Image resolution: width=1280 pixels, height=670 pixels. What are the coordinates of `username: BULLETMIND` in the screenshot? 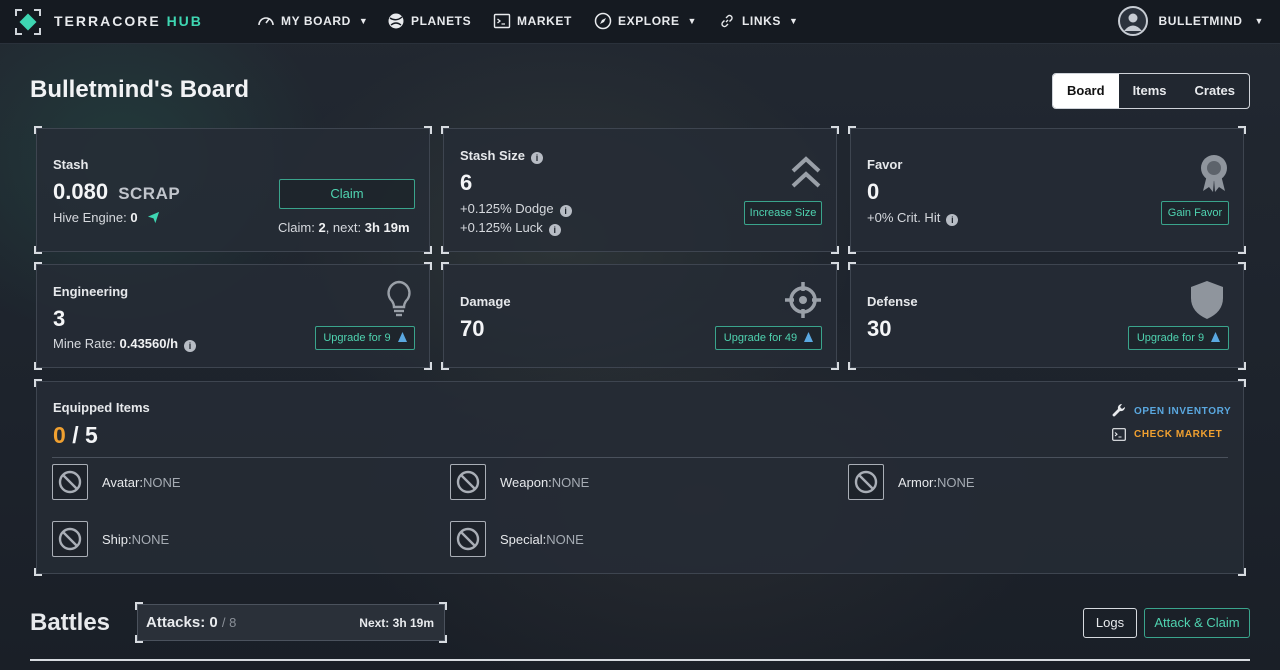 It's located at (1200, 21).